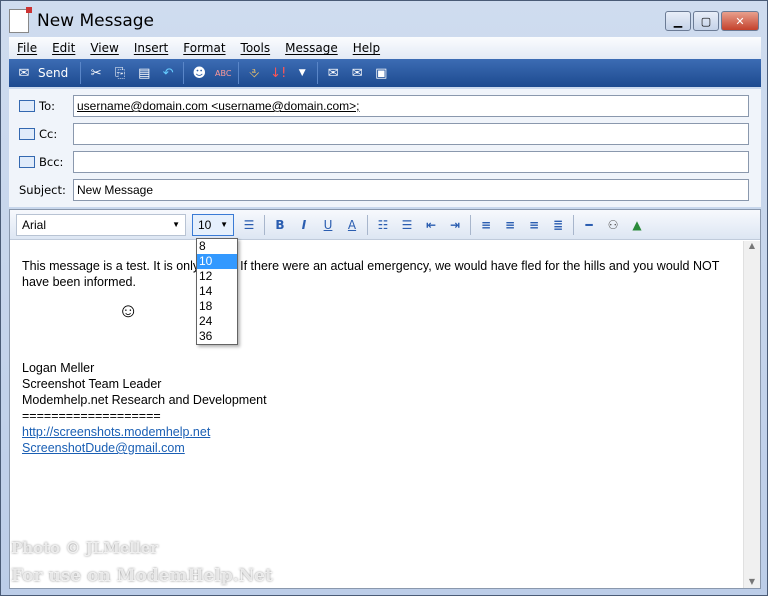 The height and width of the screenshot is (596, 768). Describe the element at coordinates (411, 162) in the screenshot. I see `bcc-field` at that location.